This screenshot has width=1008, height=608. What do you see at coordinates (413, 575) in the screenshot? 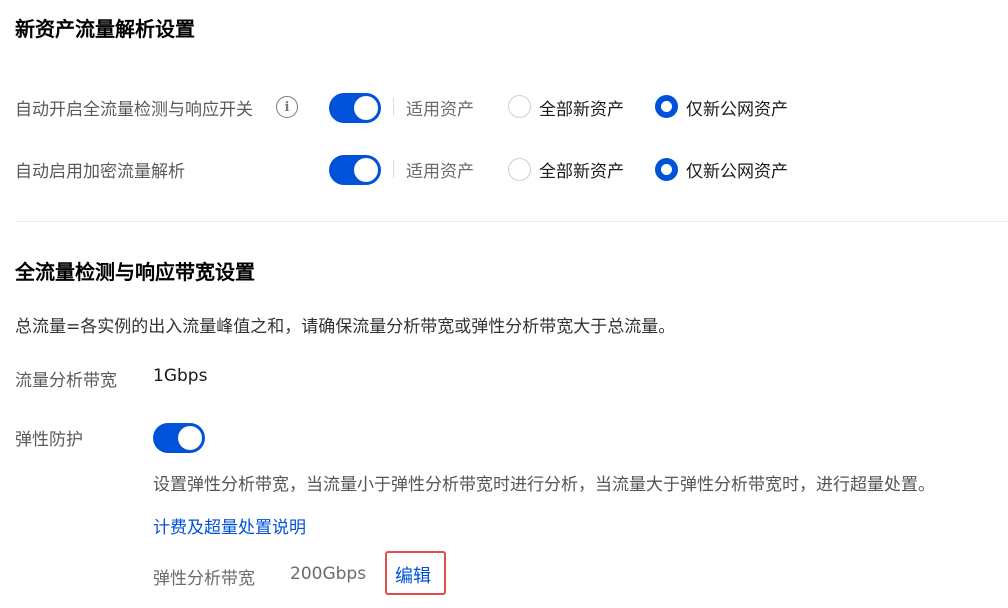
I see `edit-button: 编辑` at bounding box center [413, 575].